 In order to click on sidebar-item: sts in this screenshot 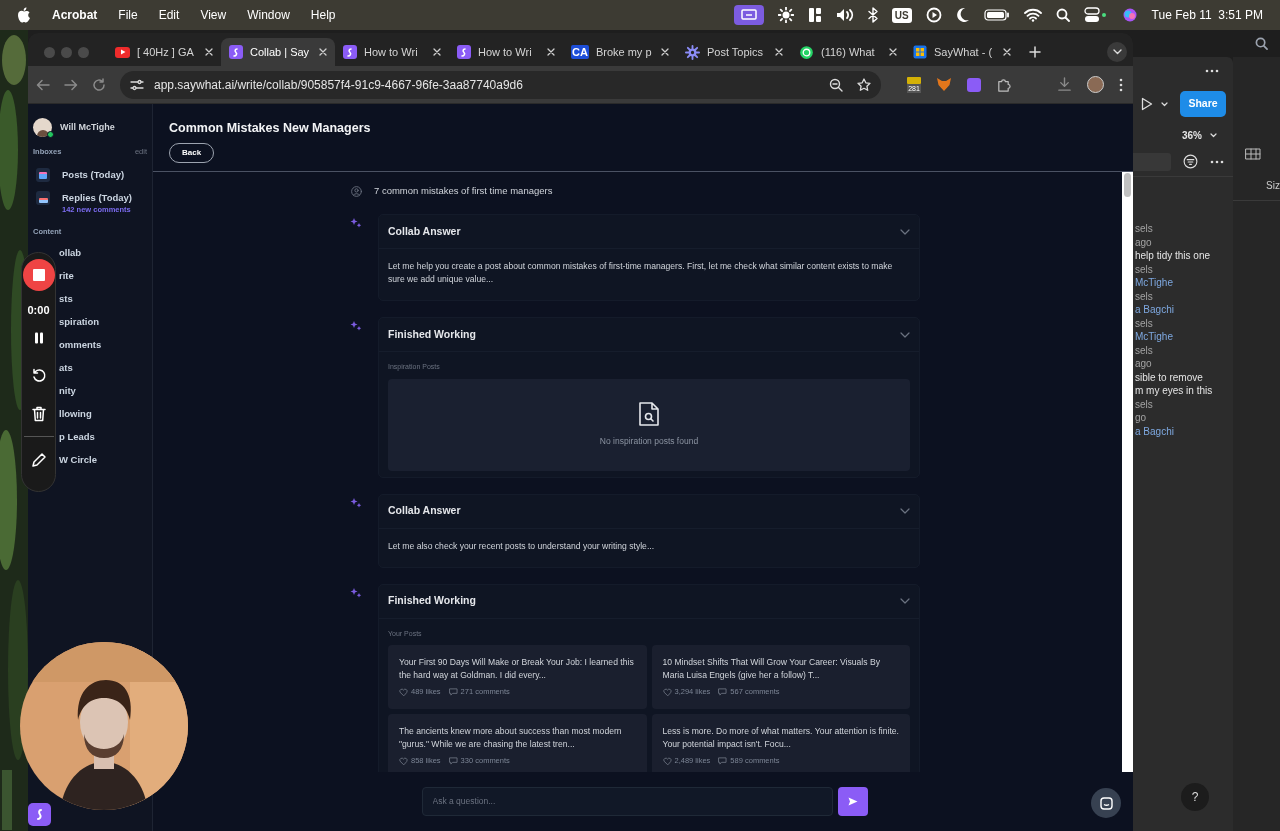, I will do `click(66, 299)`.